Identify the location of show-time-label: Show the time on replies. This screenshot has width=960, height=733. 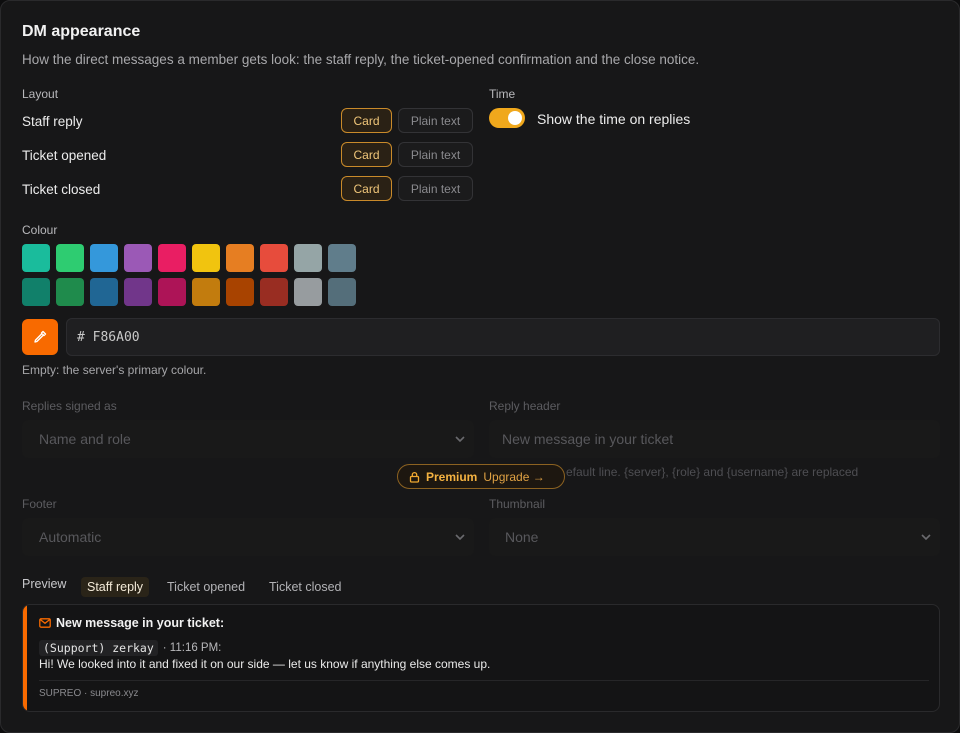
(614, 119).